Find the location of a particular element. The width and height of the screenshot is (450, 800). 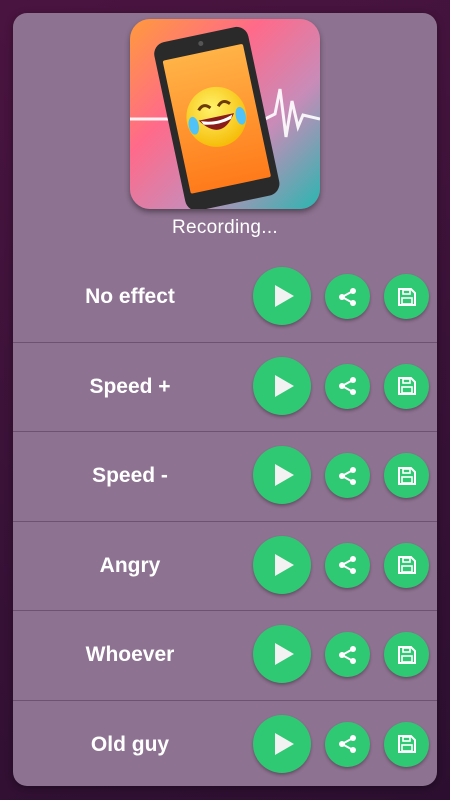

effect-label: Speed - is located at coordinates (130, 475).